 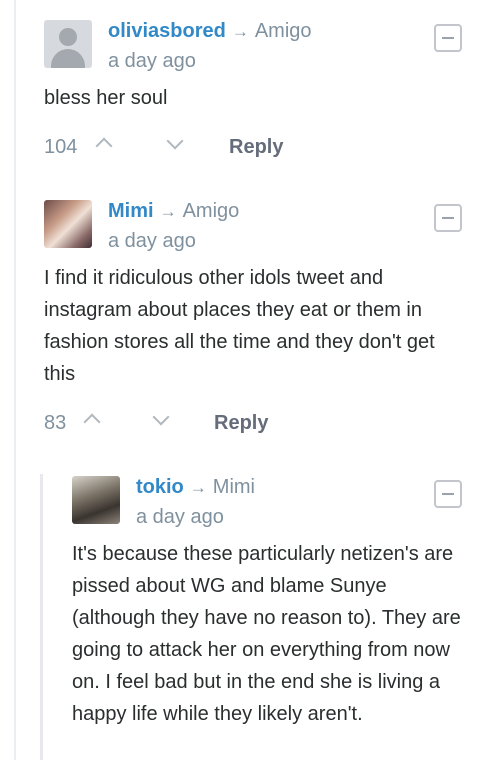 I want to click on author-link: Mimi, so click(x=131, y=211).